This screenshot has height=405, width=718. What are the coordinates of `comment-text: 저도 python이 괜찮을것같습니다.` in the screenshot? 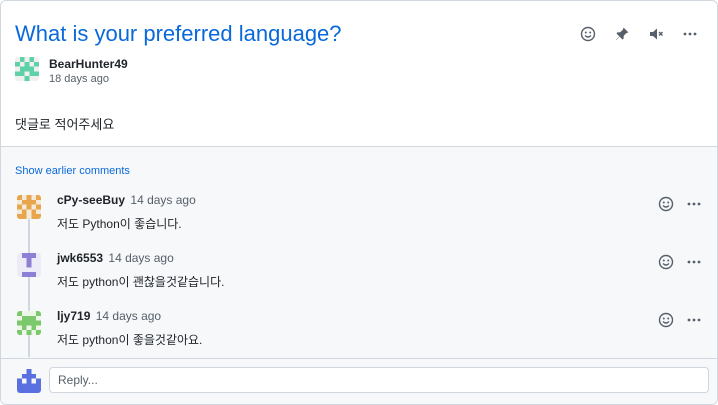 It's located at (141, 282).